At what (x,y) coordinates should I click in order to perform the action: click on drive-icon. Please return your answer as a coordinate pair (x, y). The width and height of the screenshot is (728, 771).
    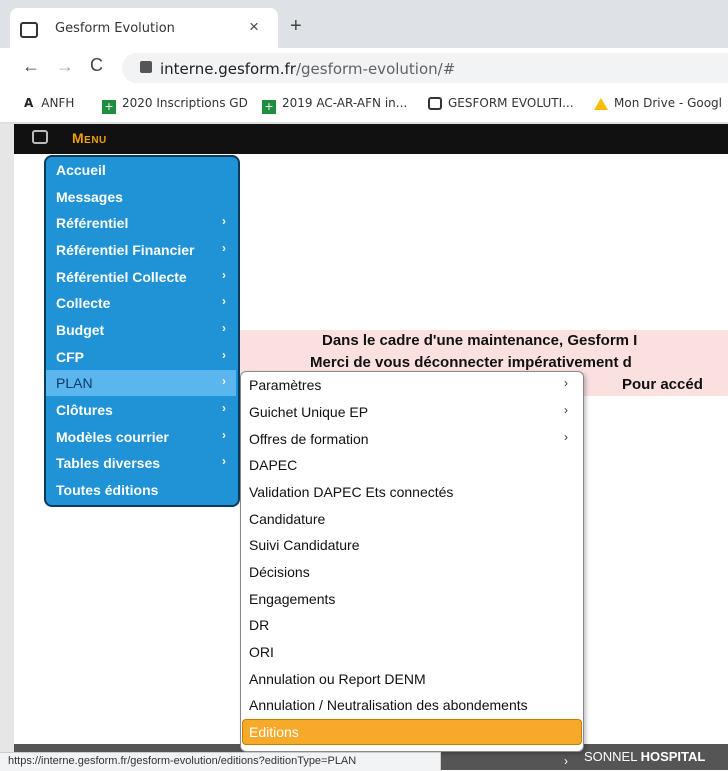
    Looking at the image, I should click on (601, 104).